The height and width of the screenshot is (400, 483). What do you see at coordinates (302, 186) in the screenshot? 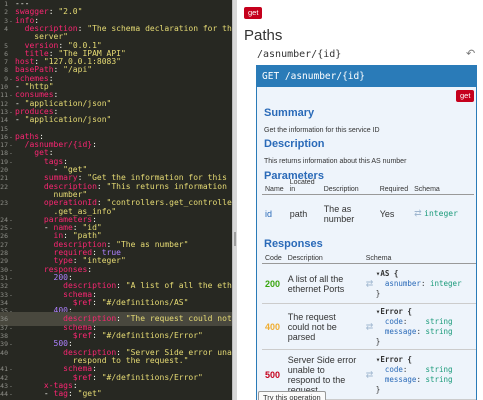
I see `param-header-located: Located in` at bounding box center [302, 186].